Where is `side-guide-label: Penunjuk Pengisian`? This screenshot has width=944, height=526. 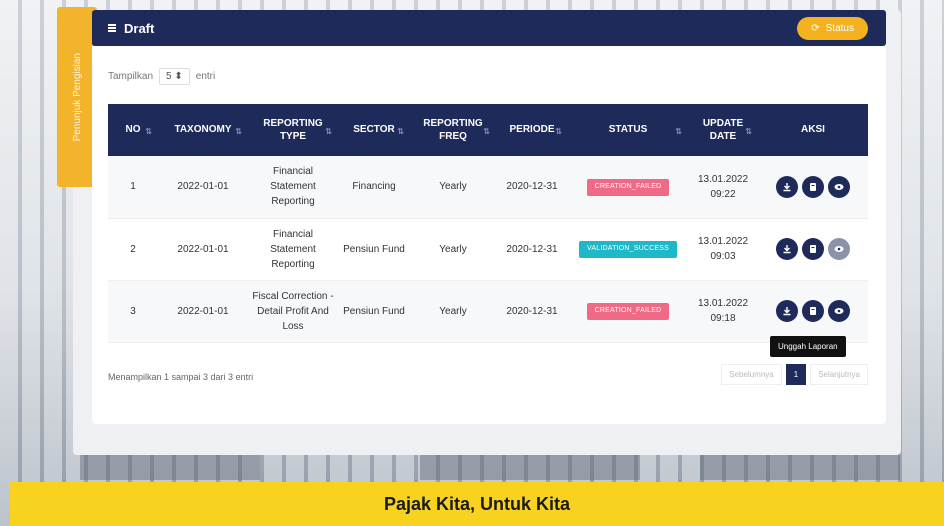 side-guide-label: Penunjuk Pengisian is located at coordinates (77, 97).